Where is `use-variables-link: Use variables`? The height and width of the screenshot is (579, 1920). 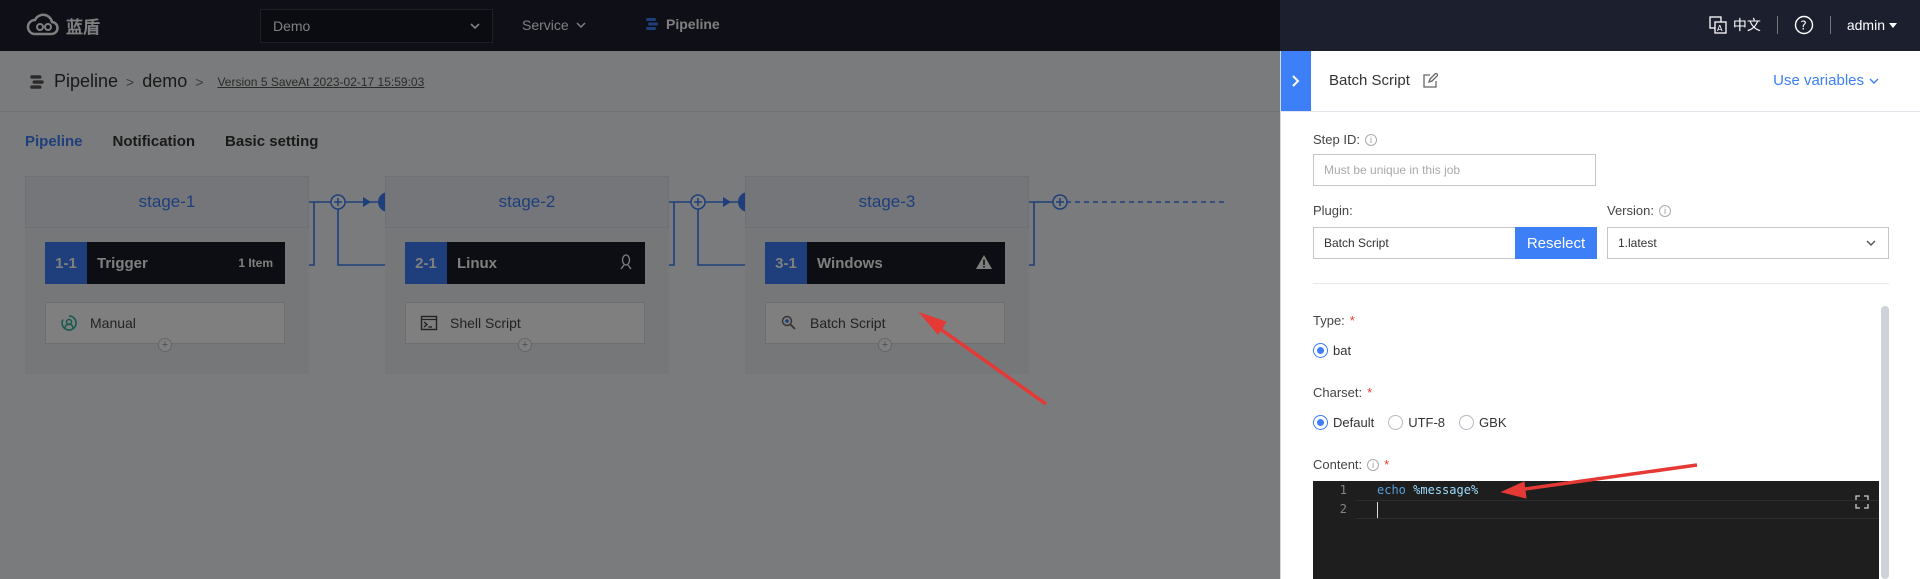
use-variables-link: Use variables is located at coordinates (1826, 80).